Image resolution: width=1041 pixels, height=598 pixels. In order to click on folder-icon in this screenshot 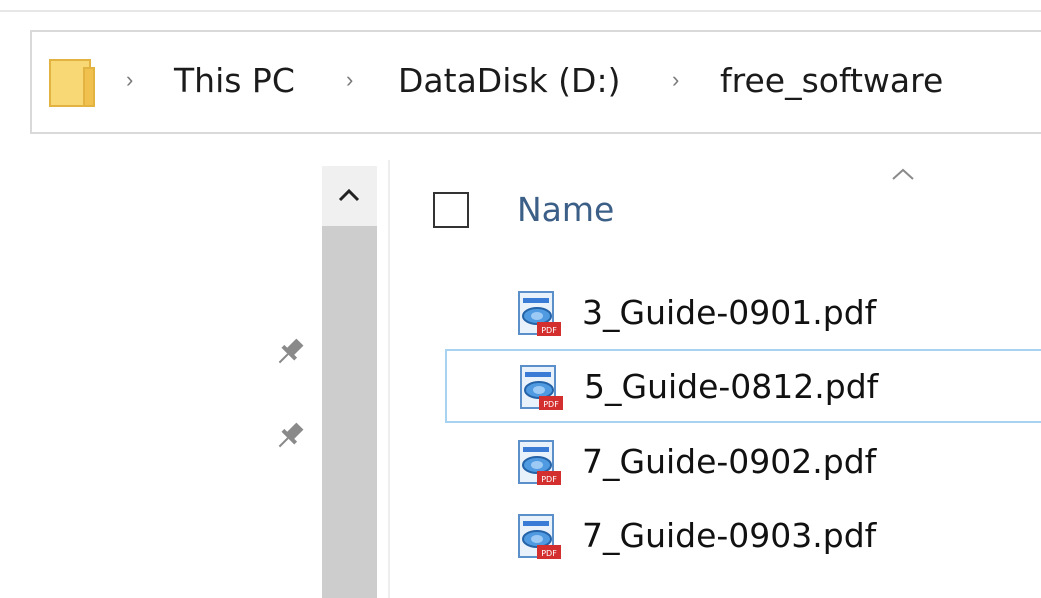, I will do `click(72, 83)`.